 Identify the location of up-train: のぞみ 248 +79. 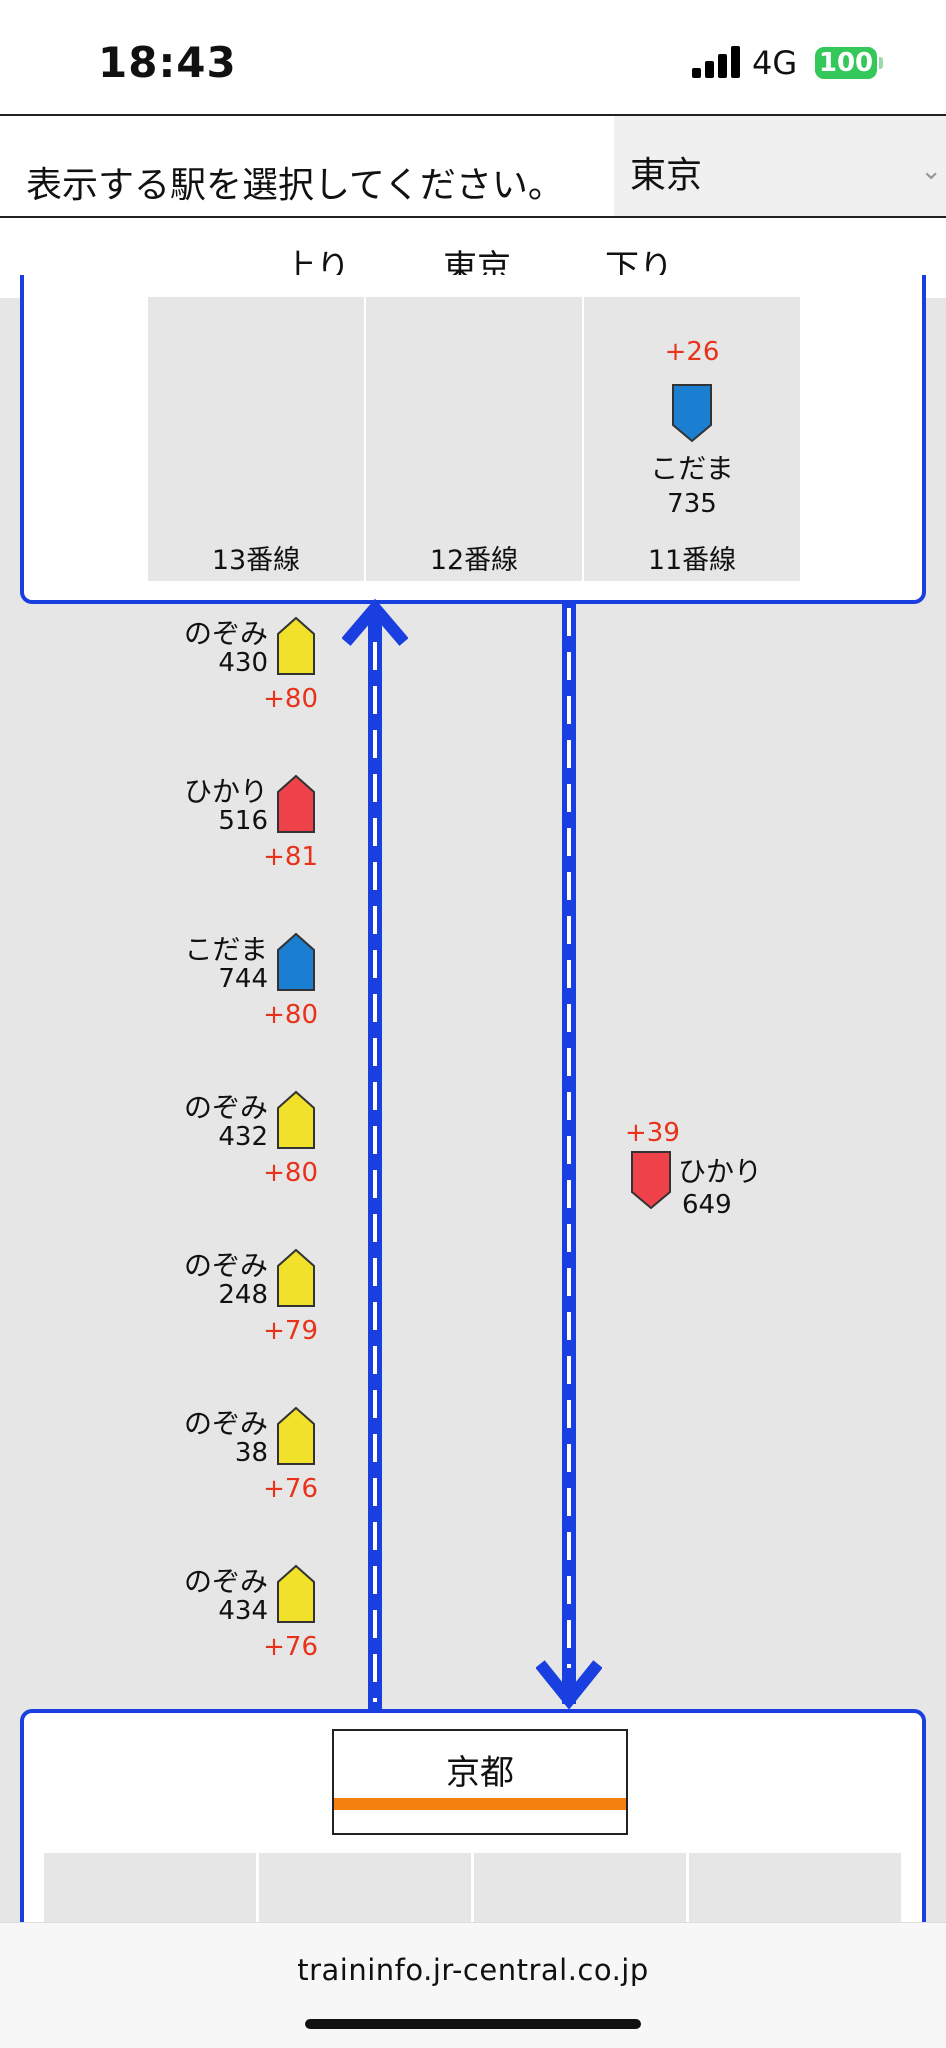
(240, 1299).